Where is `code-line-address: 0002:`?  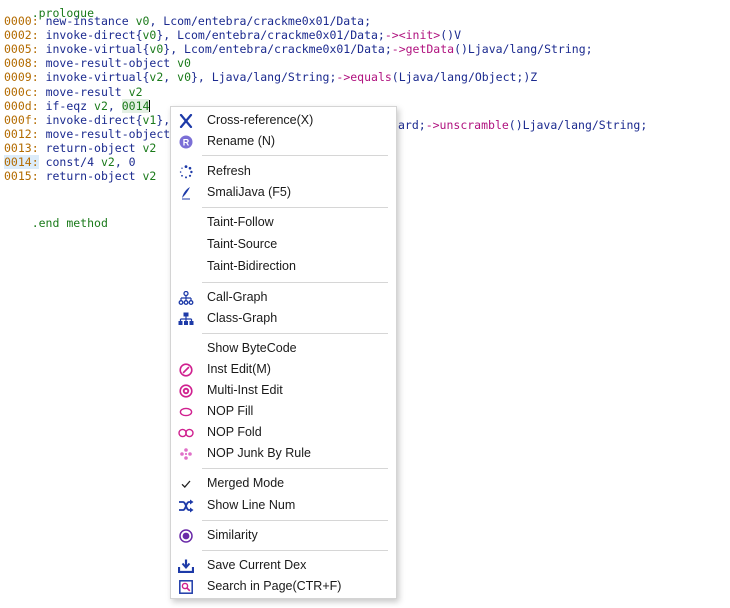 code-line-address: 0002: is located at coordinates (21, 35).